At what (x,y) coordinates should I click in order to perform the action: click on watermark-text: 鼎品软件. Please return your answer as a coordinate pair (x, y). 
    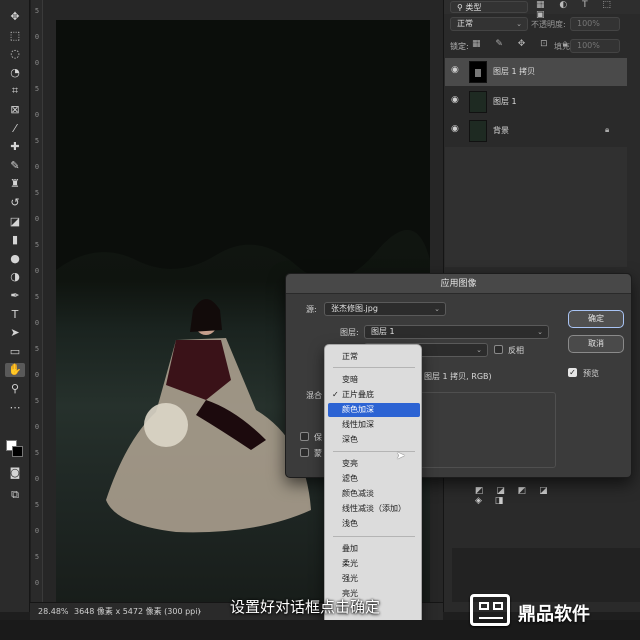
    Looking at the image, I should click on (554, 614).